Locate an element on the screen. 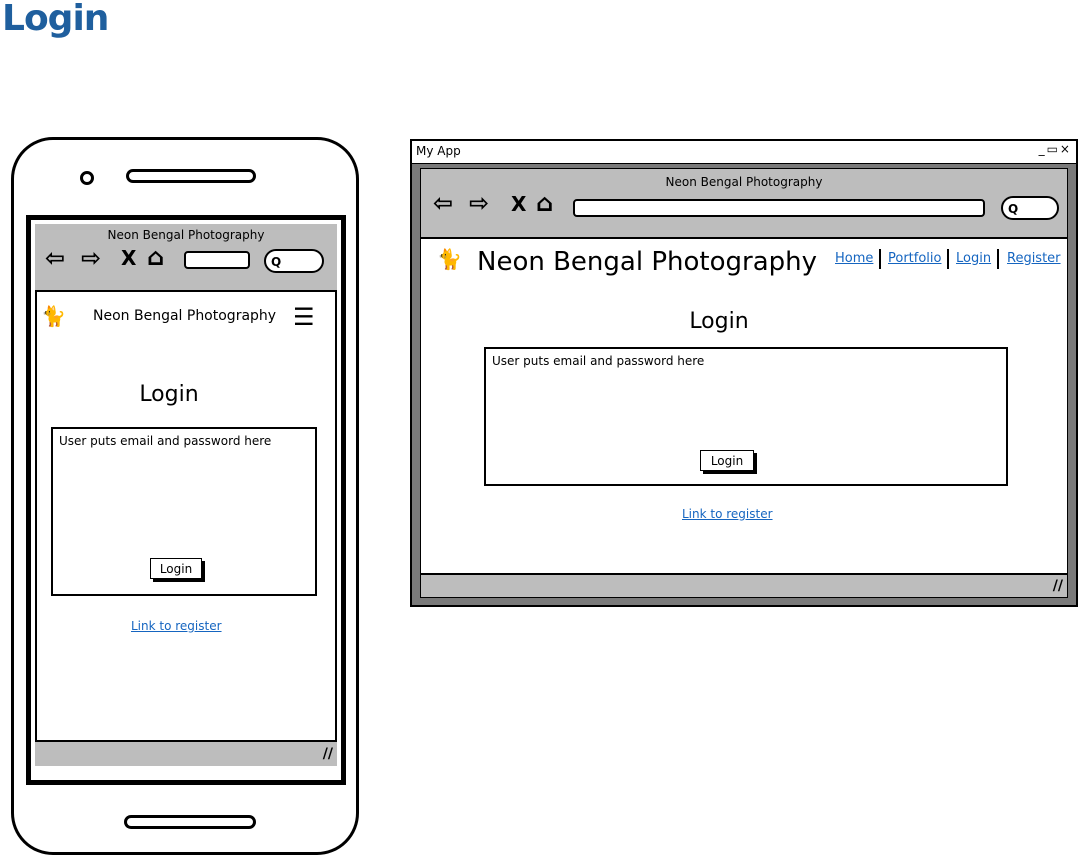  desktop-address-bar is located at coordinates (779, 208).